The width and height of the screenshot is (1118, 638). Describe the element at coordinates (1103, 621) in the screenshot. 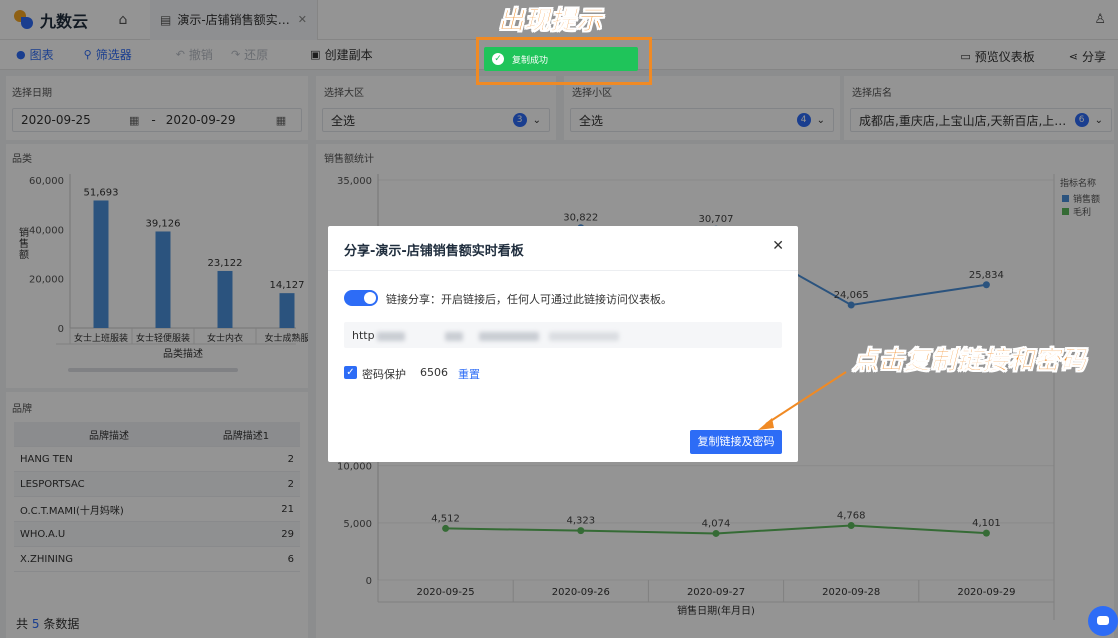

I see `chat-support-icon` at that location.